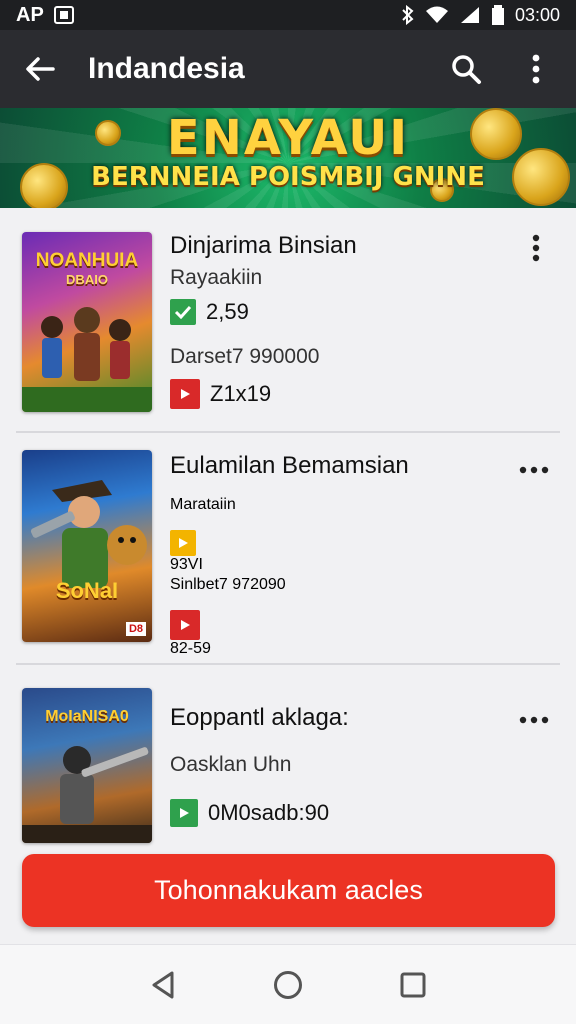 The height and width of the screenshot is (1024, 576). I want to click on item-rating: 2,59, so click(209, 312).